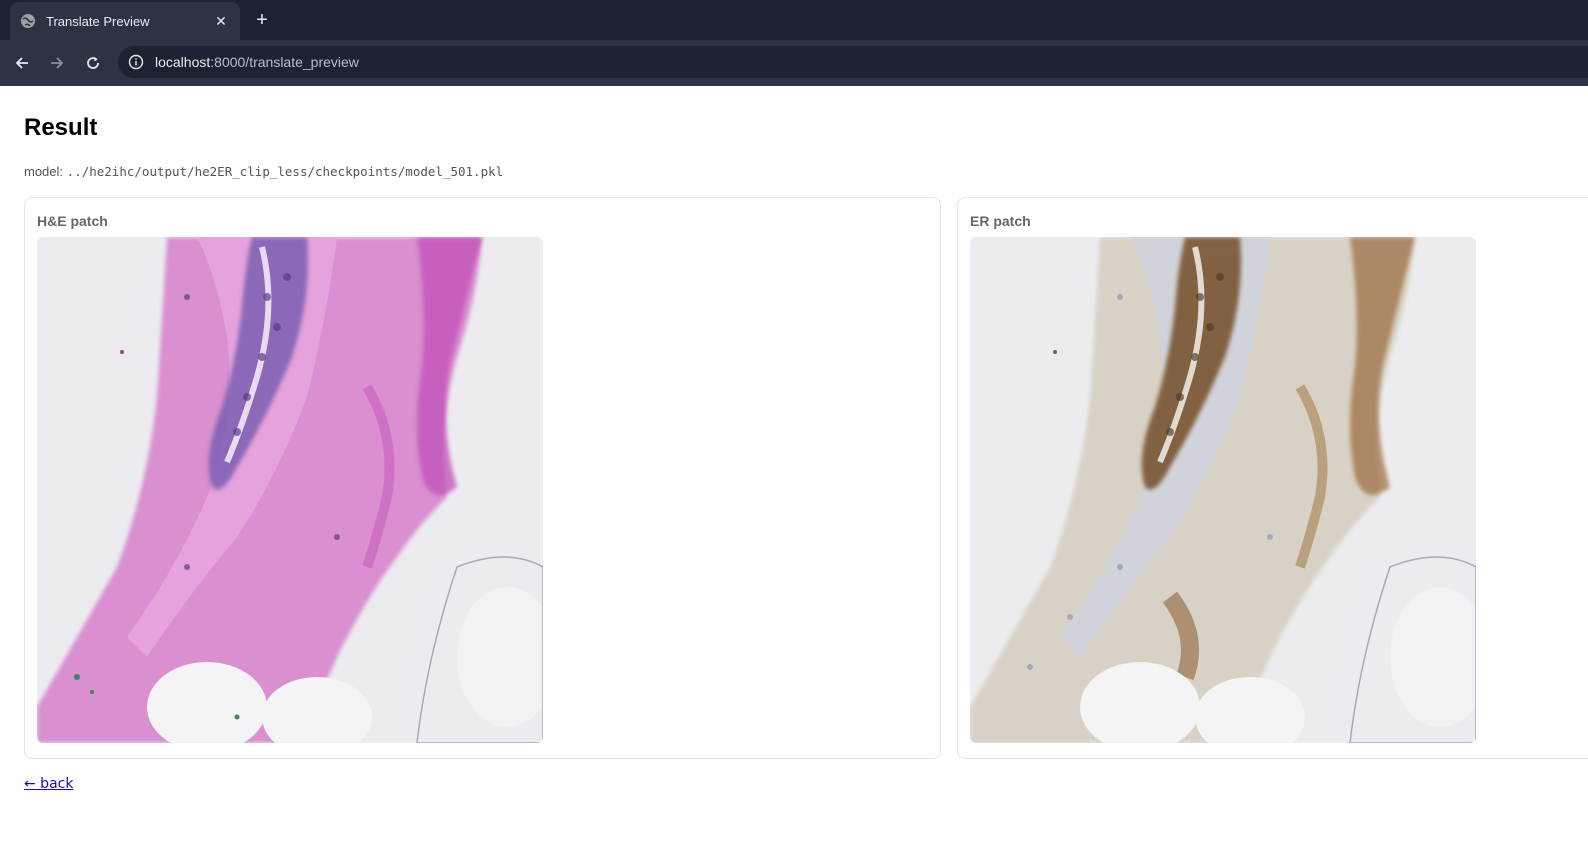 The width and height of the screenshot is (1588, 848). I want to click on forward-arrow-icon, so click(57, 63).